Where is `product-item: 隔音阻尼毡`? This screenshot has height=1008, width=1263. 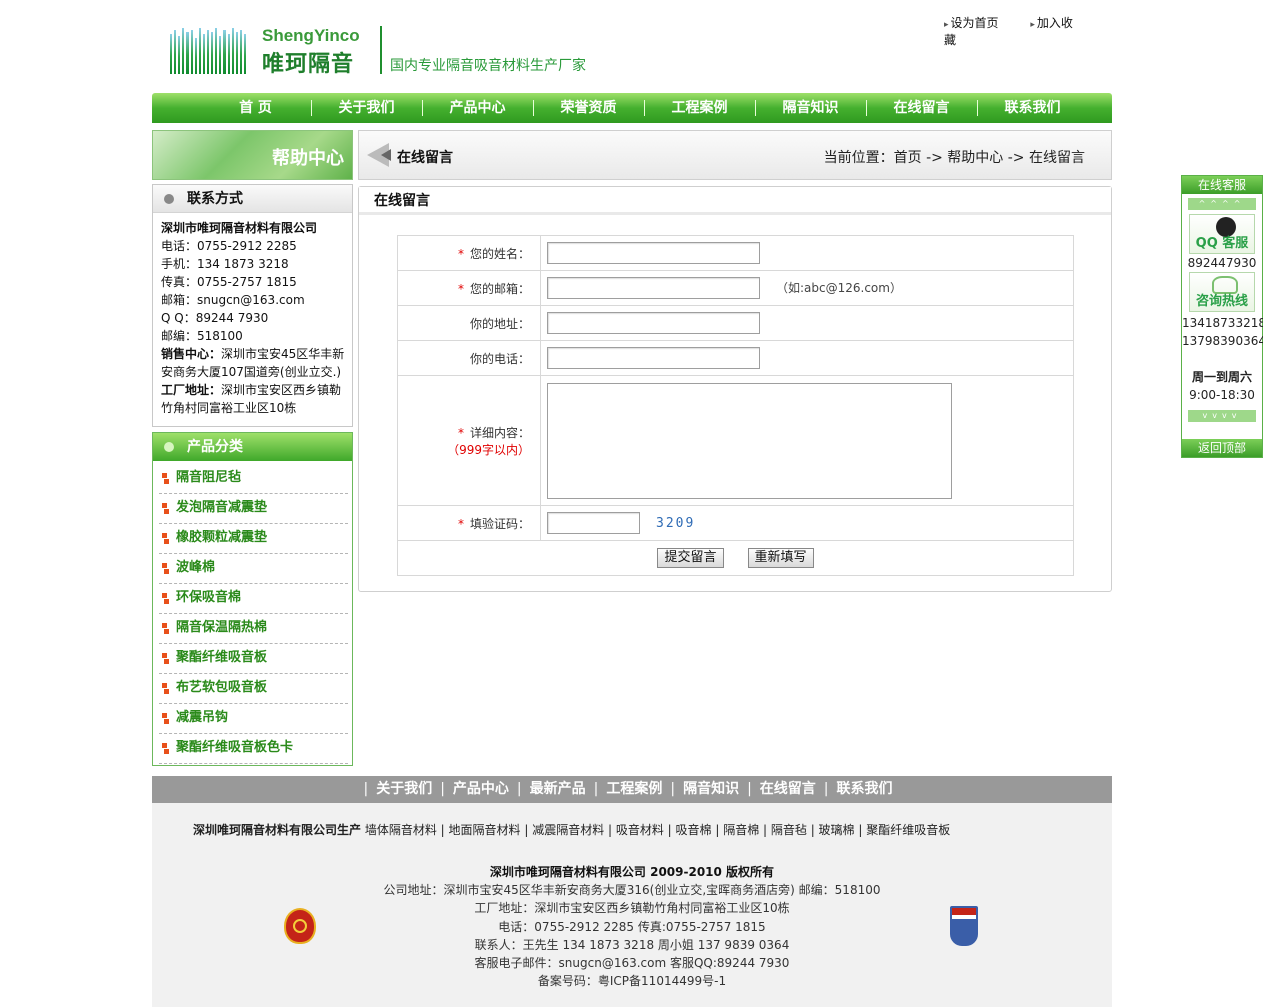 product-item: 隔音阻尼毡 is located at coordinates (253, 479).